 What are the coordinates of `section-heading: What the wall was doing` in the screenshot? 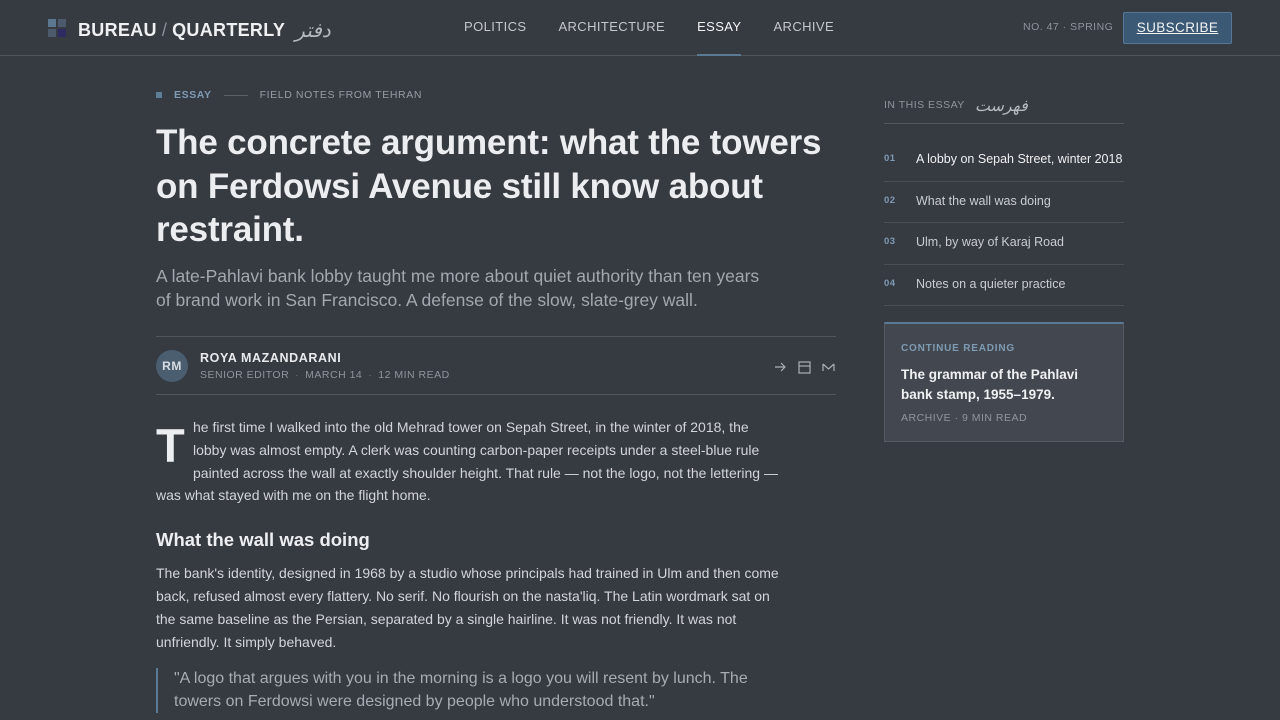 It's located at (263, 540).